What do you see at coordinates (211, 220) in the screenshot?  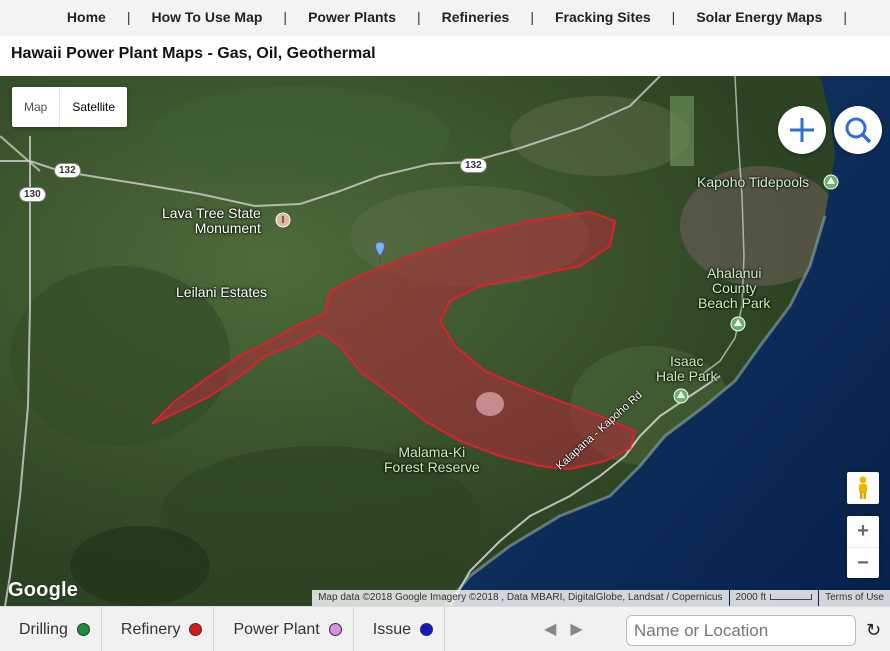 I see `label-lava-tree: Lava Tree State Monument` at bounding box center [211, 220].